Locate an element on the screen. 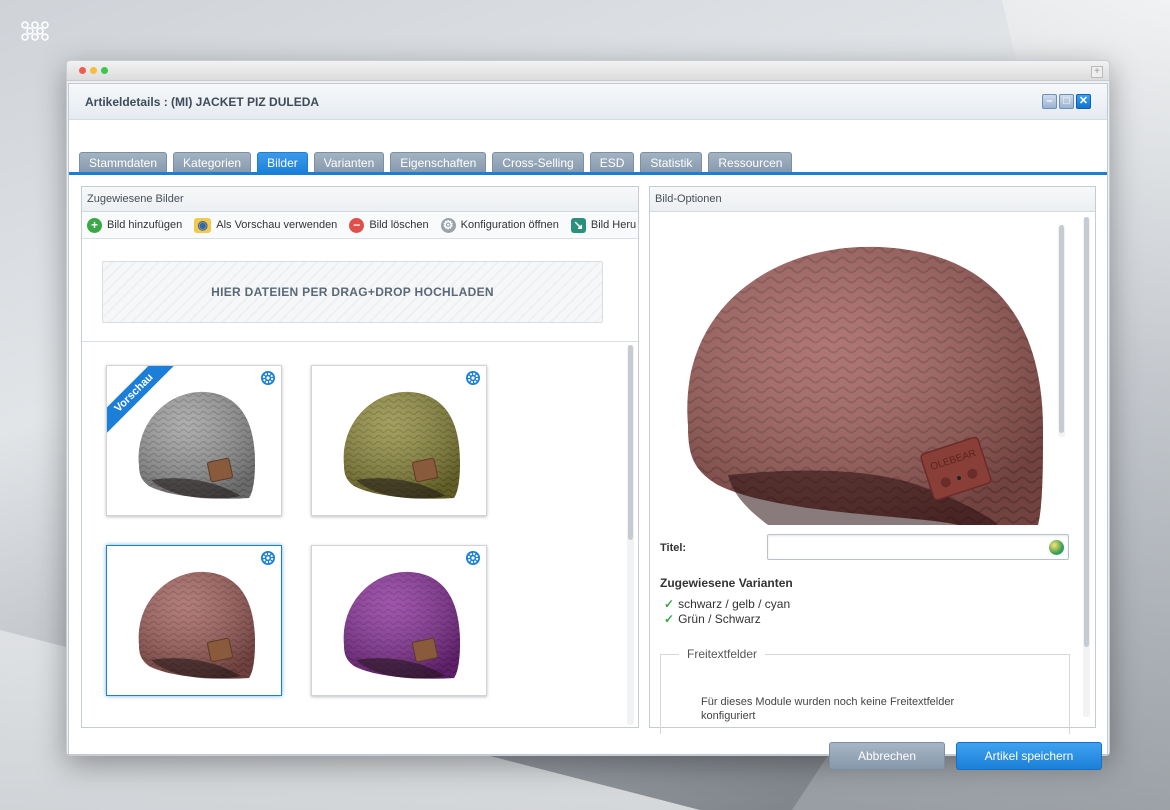  divider is located at coordinates (360, 341).